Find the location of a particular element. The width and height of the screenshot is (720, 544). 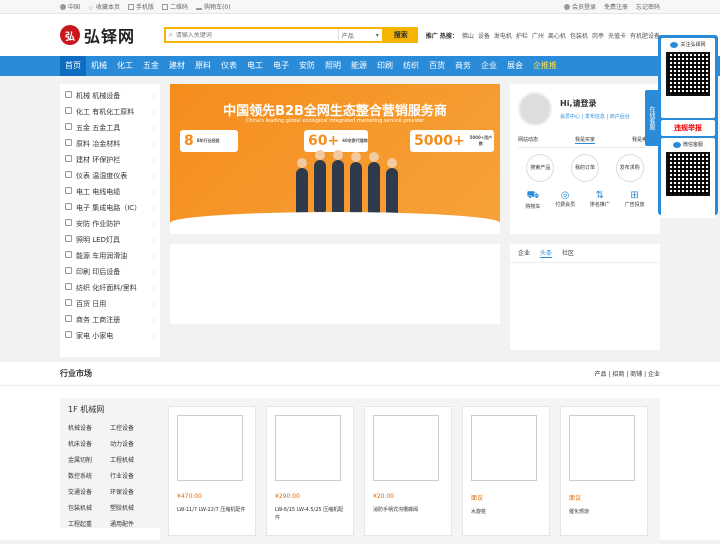

hot-item: 充值卡 is located at coordinates (617, 35).